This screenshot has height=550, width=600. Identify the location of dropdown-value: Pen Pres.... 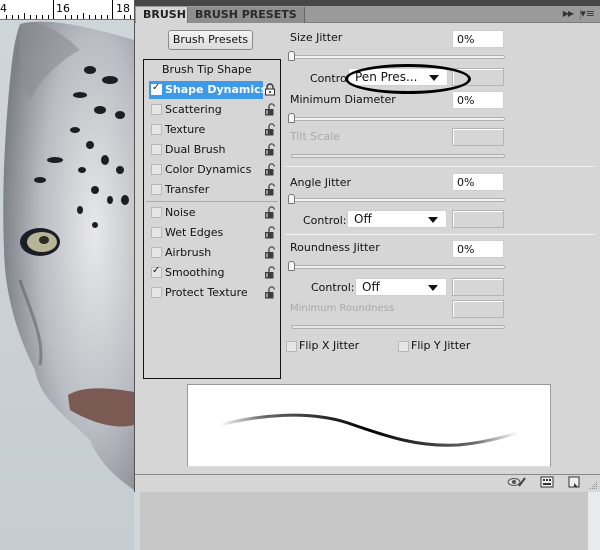
(386, 77).